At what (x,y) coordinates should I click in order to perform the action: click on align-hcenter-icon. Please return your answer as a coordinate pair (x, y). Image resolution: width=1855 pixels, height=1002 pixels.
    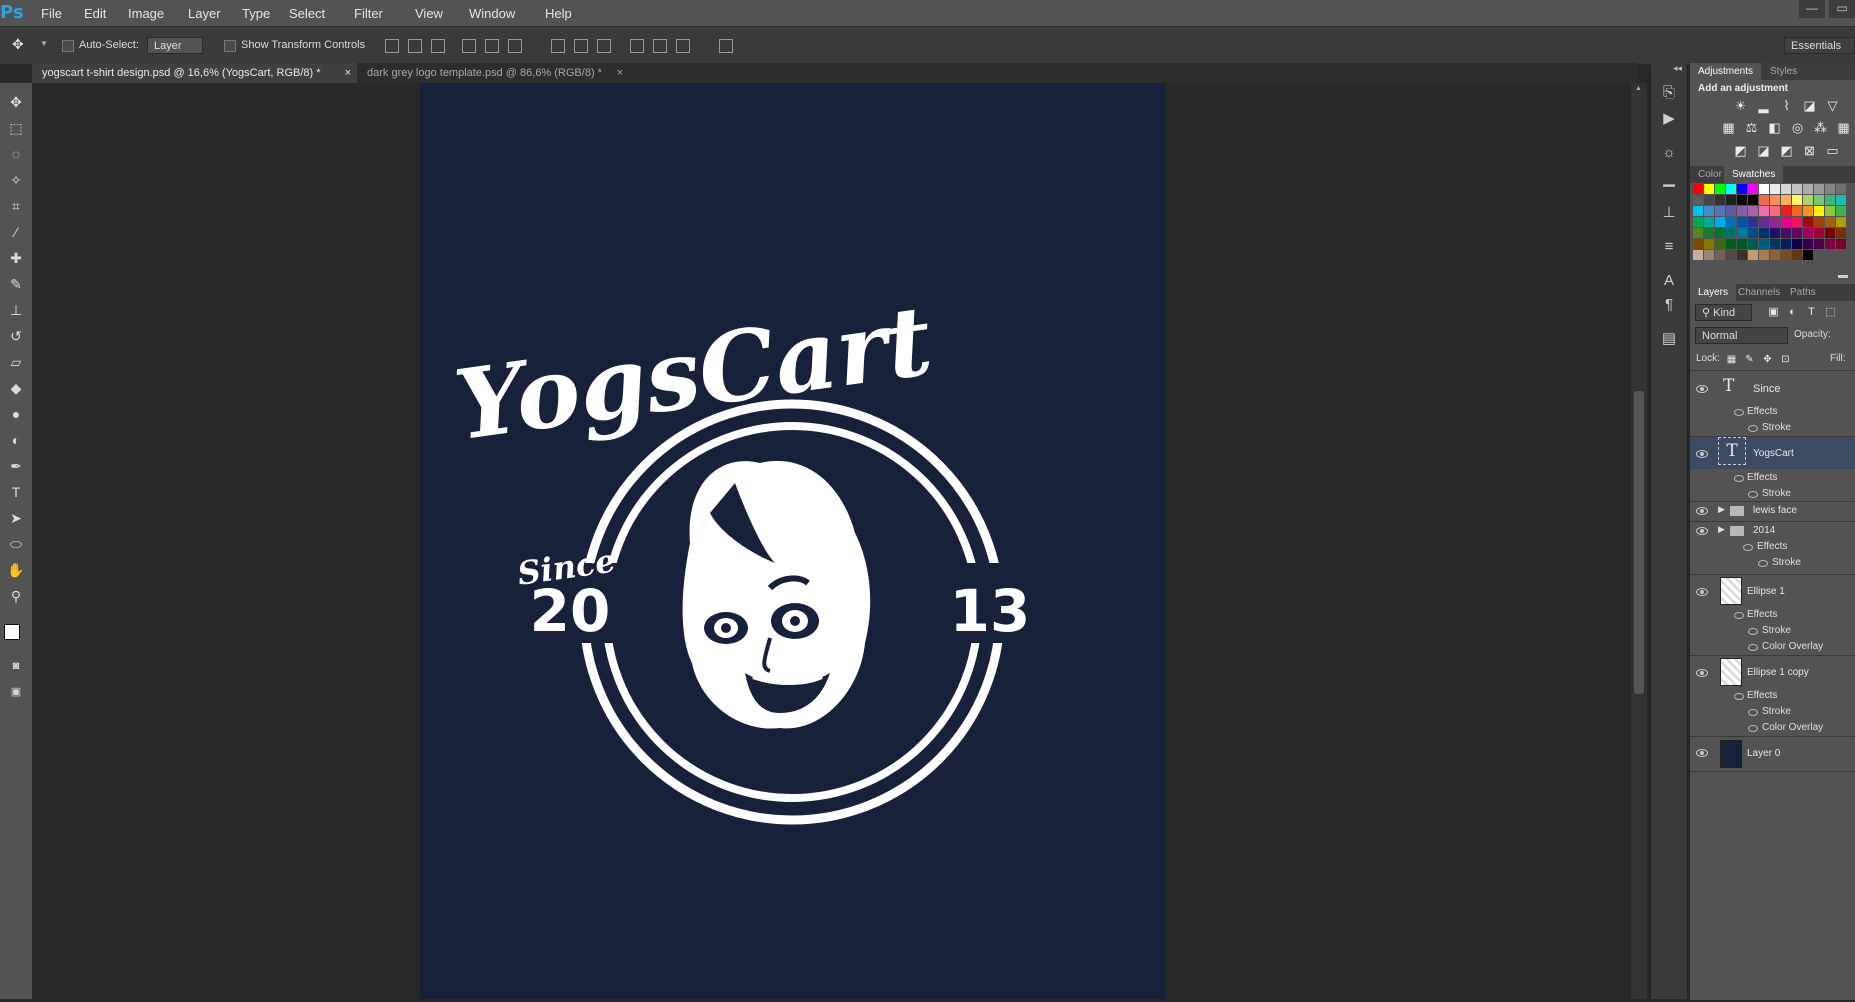
    Looking at the image, I should click on (492, 46).